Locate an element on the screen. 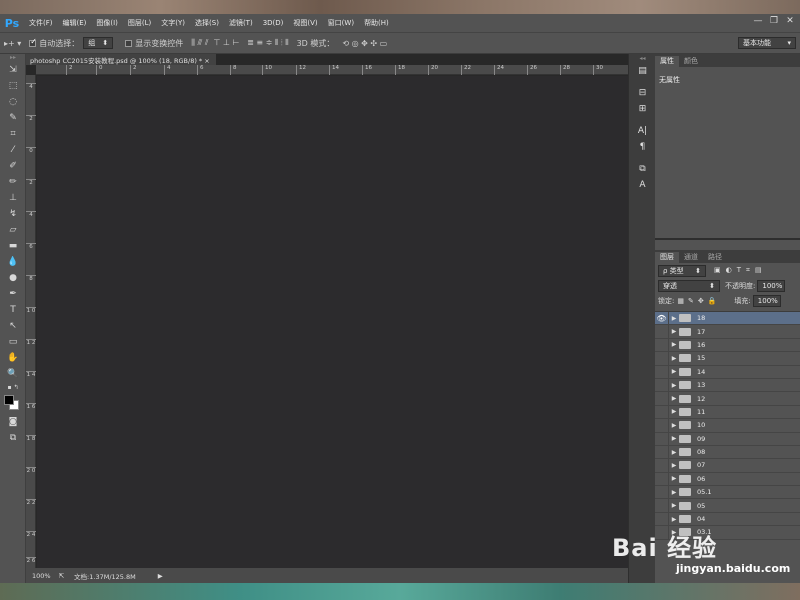  quick-select-tool-icon: ✎ is located at coordinates (13, 118).